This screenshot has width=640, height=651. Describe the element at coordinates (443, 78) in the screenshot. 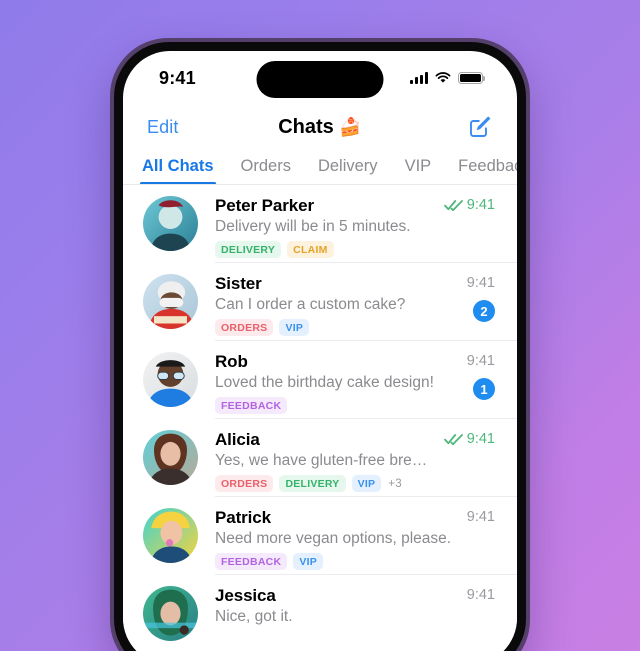

I see `wifi-icon` at that location.